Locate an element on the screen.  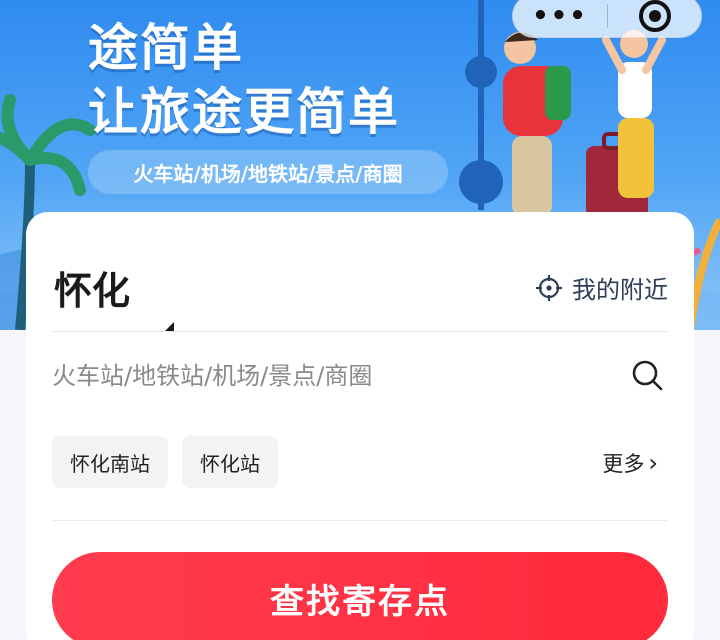
banner-slogan: 让旅途更简单 is located at coordinates (244, 112).